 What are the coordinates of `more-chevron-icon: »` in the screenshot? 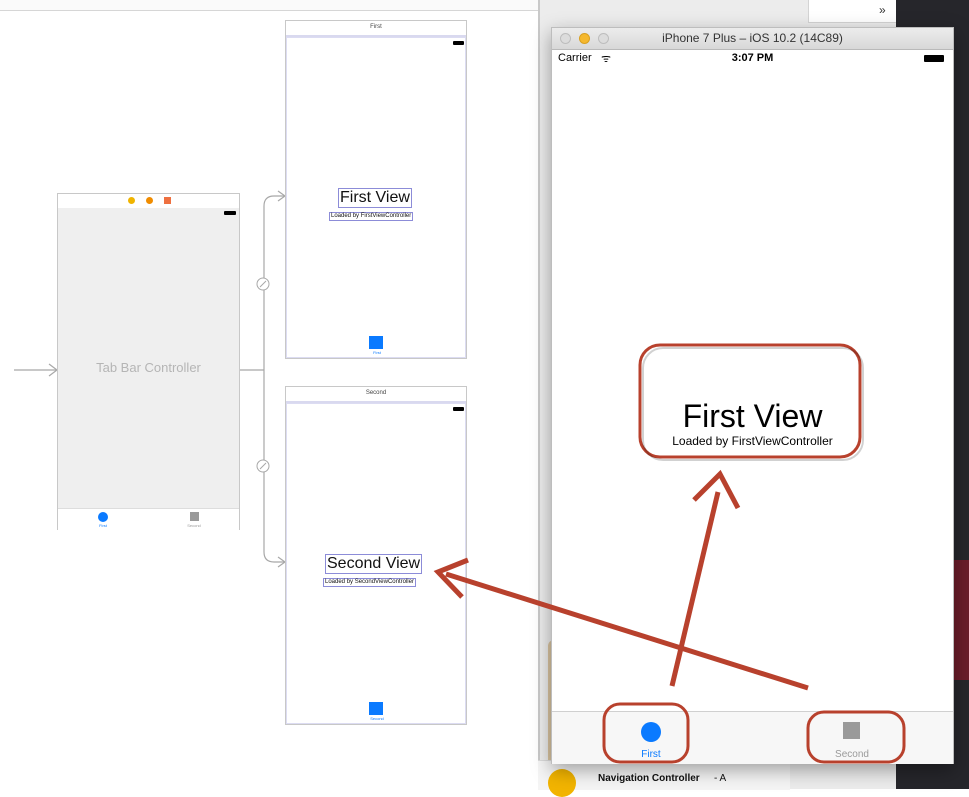 It's located at (882, 10).